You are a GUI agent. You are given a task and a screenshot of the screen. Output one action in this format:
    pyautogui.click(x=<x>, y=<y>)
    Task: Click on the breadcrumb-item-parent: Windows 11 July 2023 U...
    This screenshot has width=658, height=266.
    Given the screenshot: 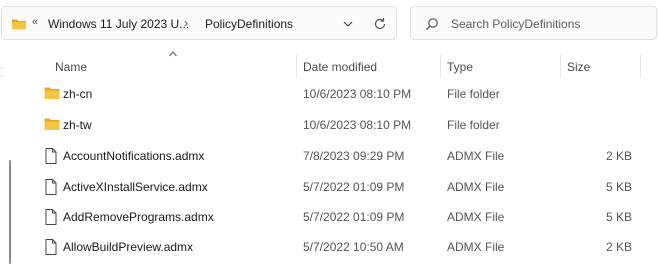 What is the action you would take?
    pyautogui.click(x=118, y=24)
    